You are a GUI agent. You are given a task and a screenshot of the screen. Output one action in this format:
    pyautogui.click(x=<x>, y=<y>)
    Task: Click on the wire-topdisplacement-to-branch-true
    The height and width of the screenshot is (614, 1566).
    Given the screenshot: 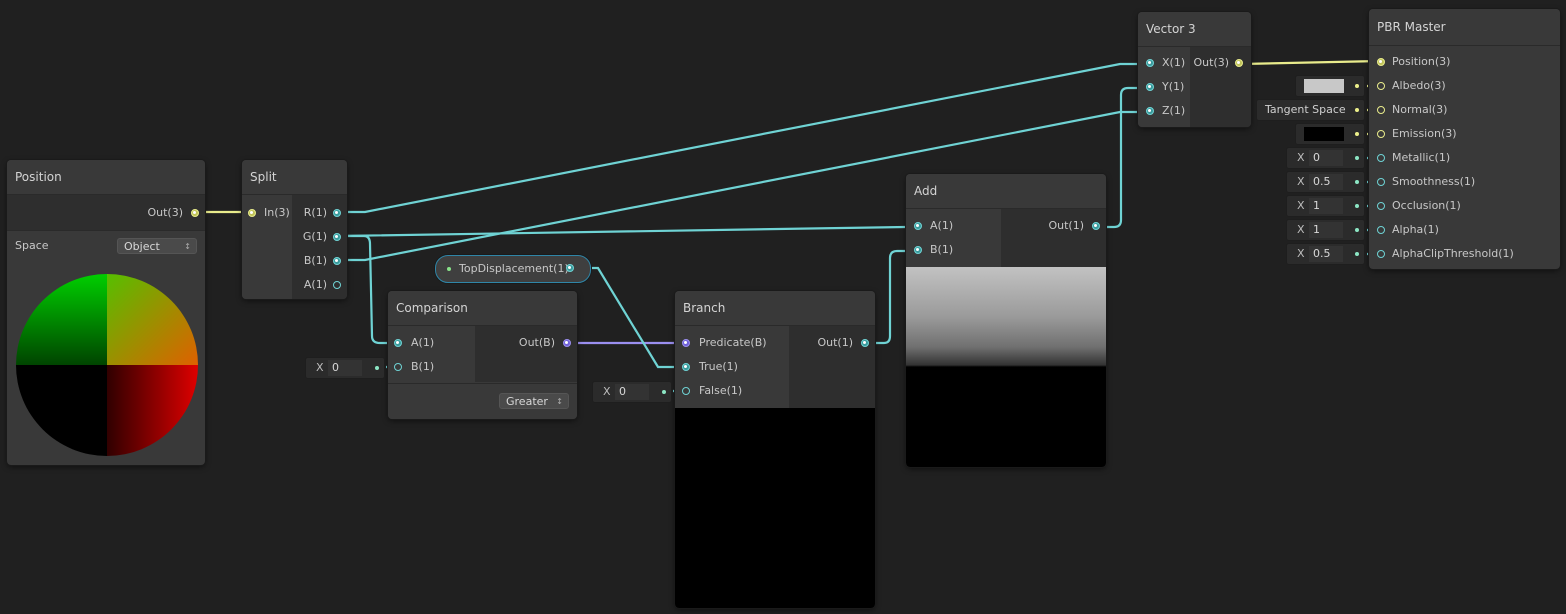 What is the action you would take?
    pyautogui.click(x=628, y=317)
    